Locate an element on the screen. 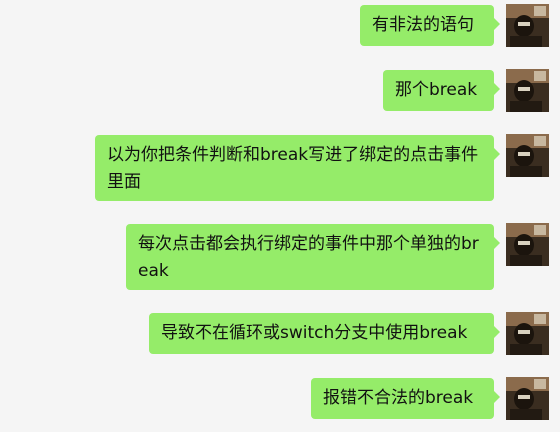  message-bubble: 以为你把条件判断和break写进了绑定的点击事件里面 is located at coordinates (297, 168).